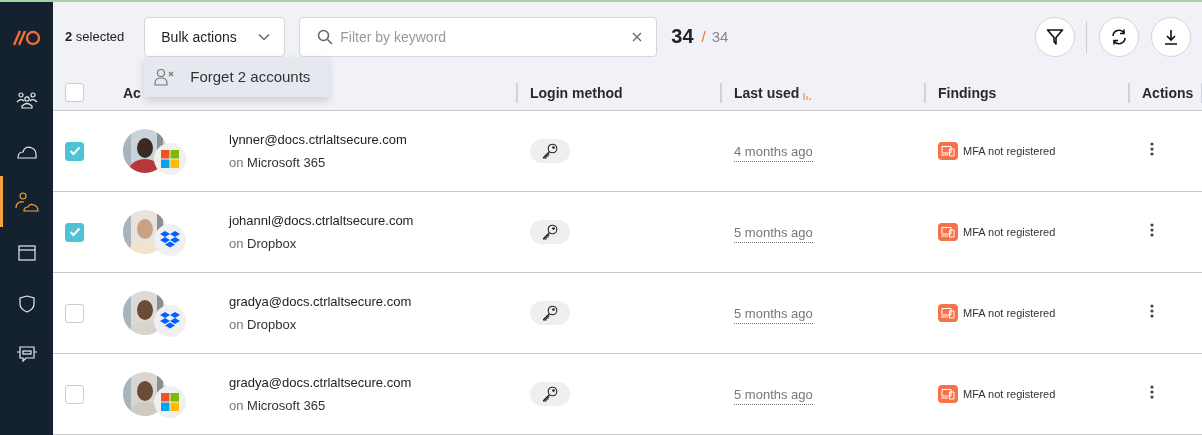  I want to click on users-icon, so click(26, 99).